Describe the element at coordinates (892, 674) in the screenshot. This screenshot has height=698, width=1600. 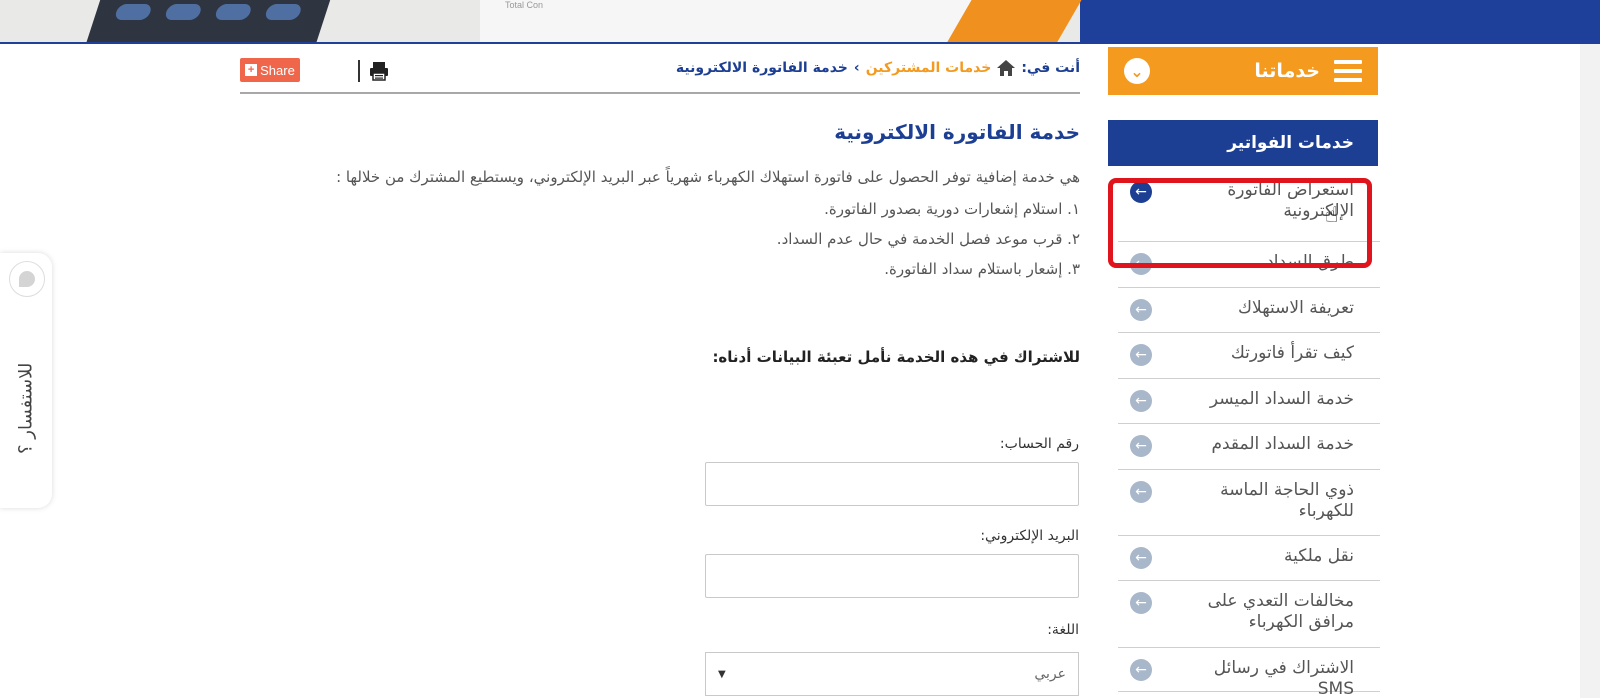
I see `language-select: عربي ▼` at that location.